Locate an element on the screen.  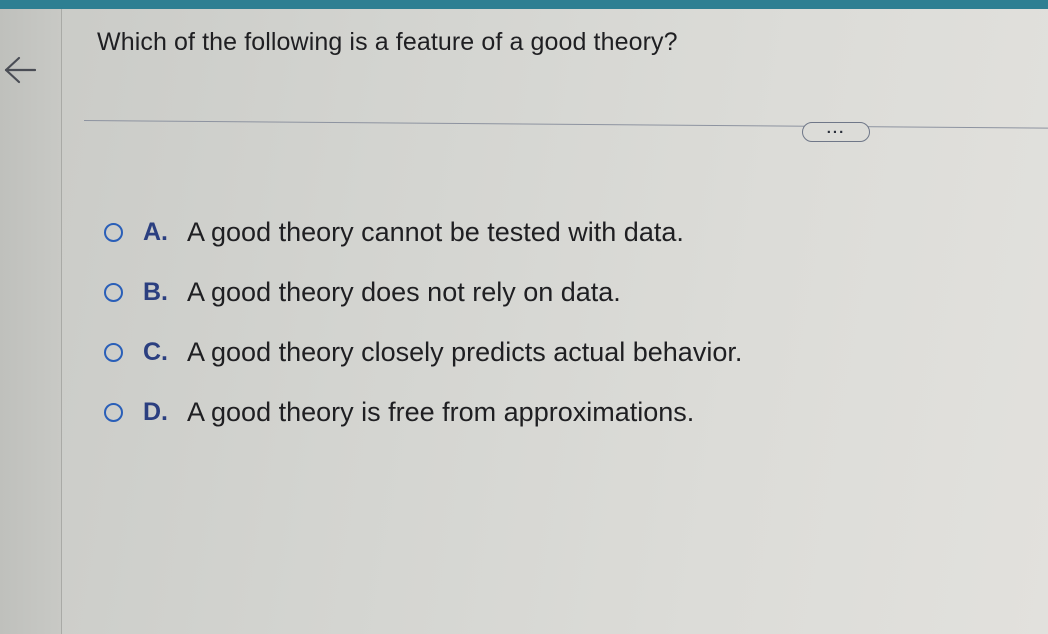
back-button is located at coordinates (19, 72).